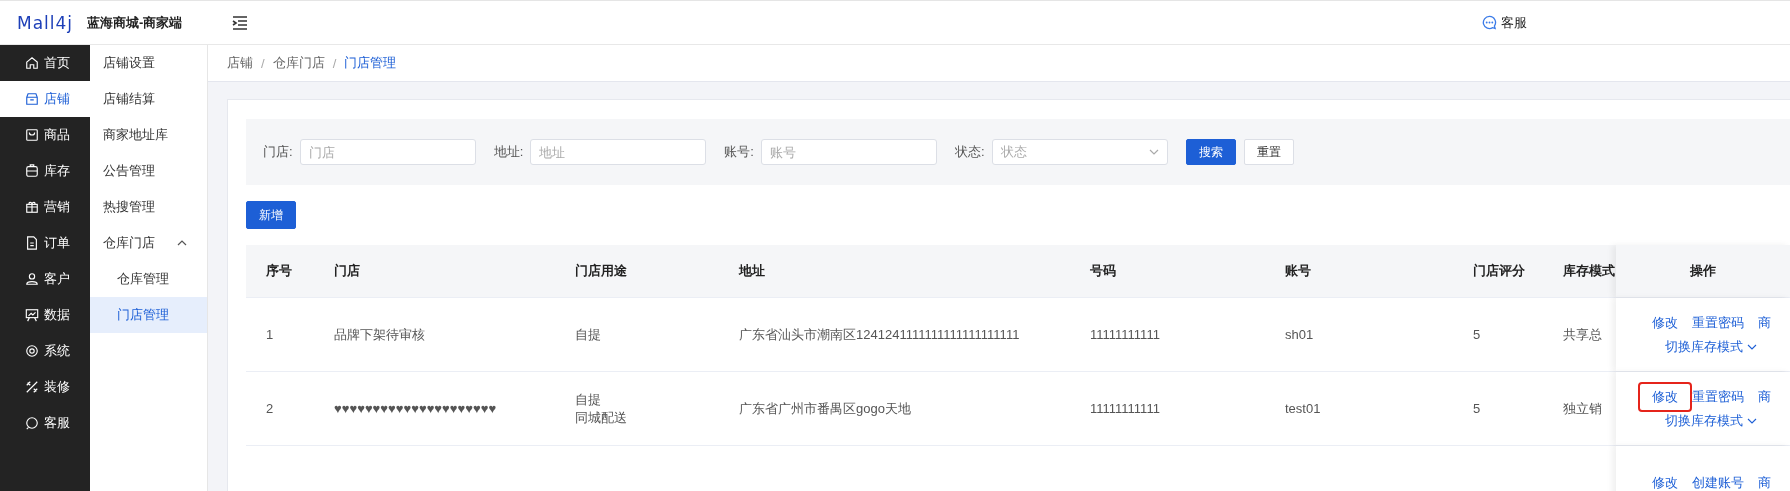 Image resolution: width=1790 pixels, height=491 pixels. I want to click on field-label: 门店:, so click(278, 152).